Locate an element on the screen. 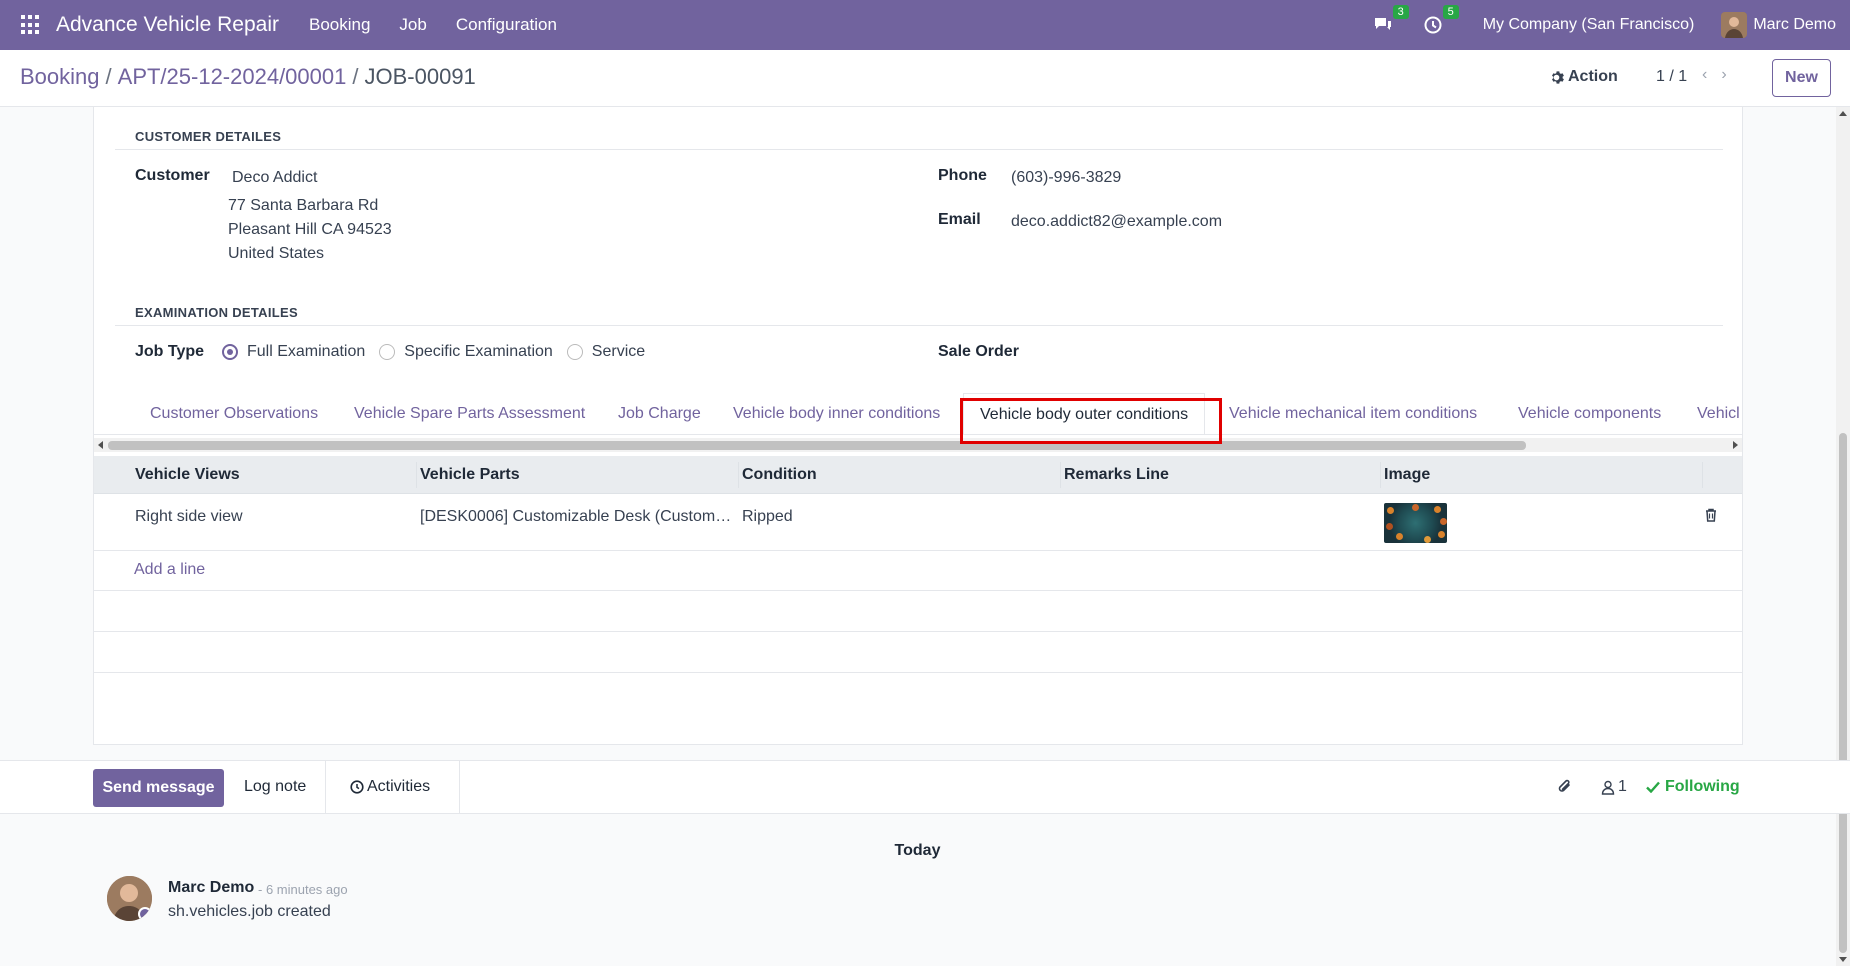  email-label: Email is located at coordinates (959, 219).